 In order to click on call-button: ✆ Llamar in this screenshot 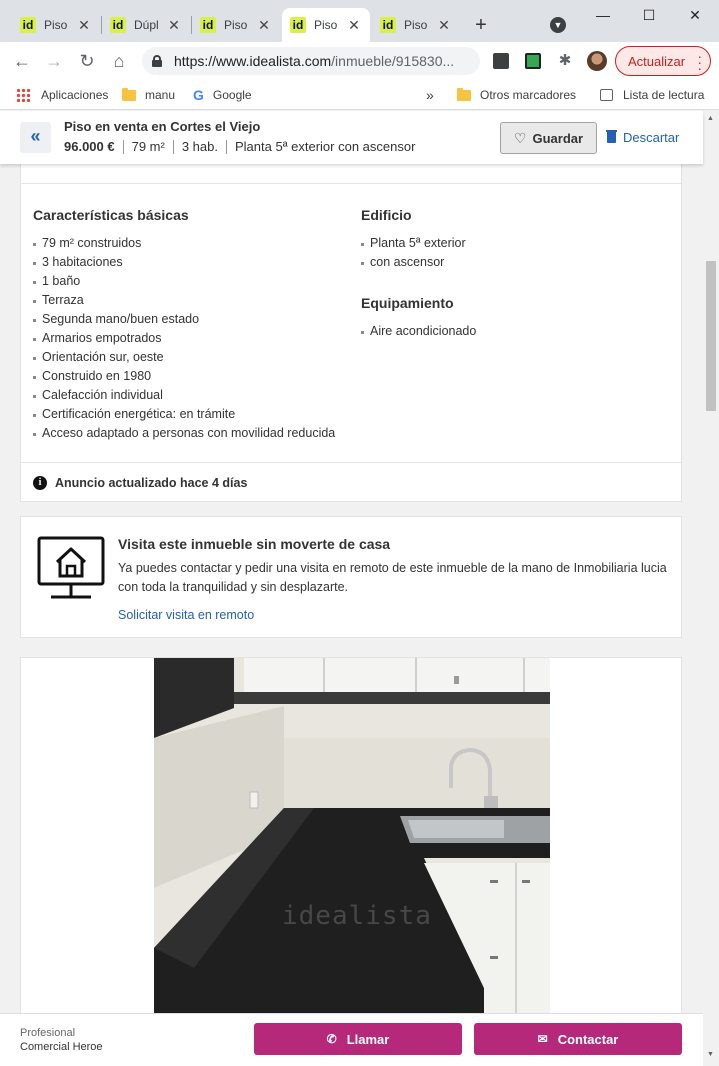, I will do `click(358, 1039)`.